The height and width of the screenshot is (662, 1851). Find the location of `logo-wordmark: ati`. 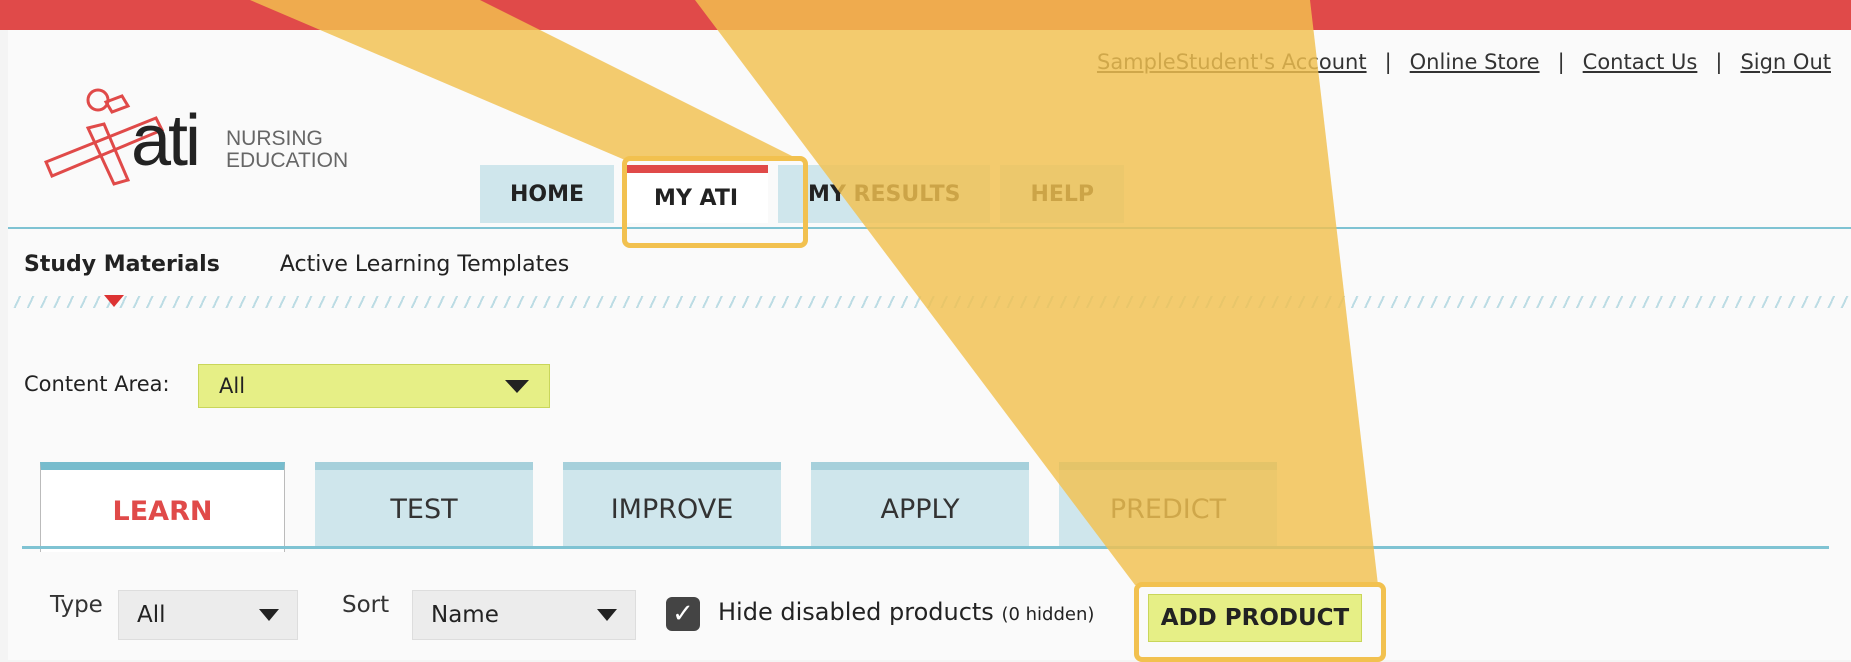

logo-wordmark: ati is located at coordinates (166, 141).